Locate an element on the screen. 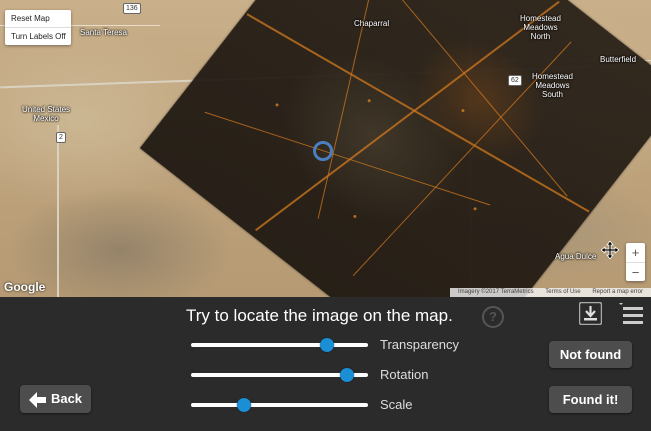 This screenshot has height=431, width=651. transparency-slider is located at coordinates (279, 345).